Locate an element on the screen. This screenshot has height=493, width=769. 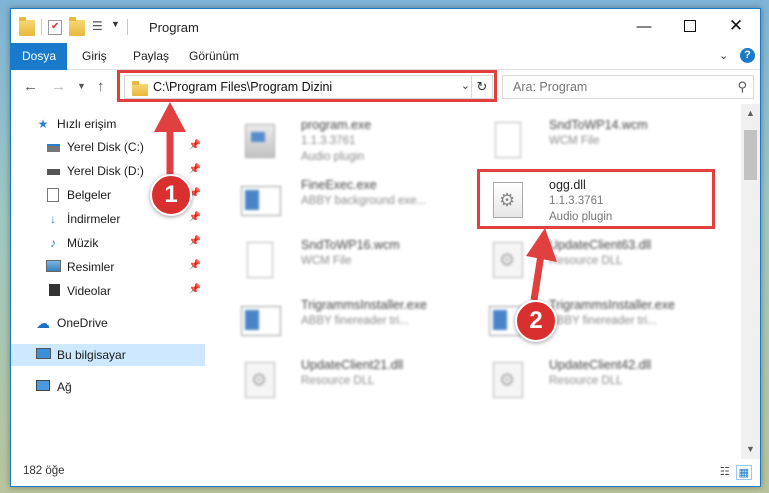
step-badge-2: 2 is located at coordinates (536, 321).